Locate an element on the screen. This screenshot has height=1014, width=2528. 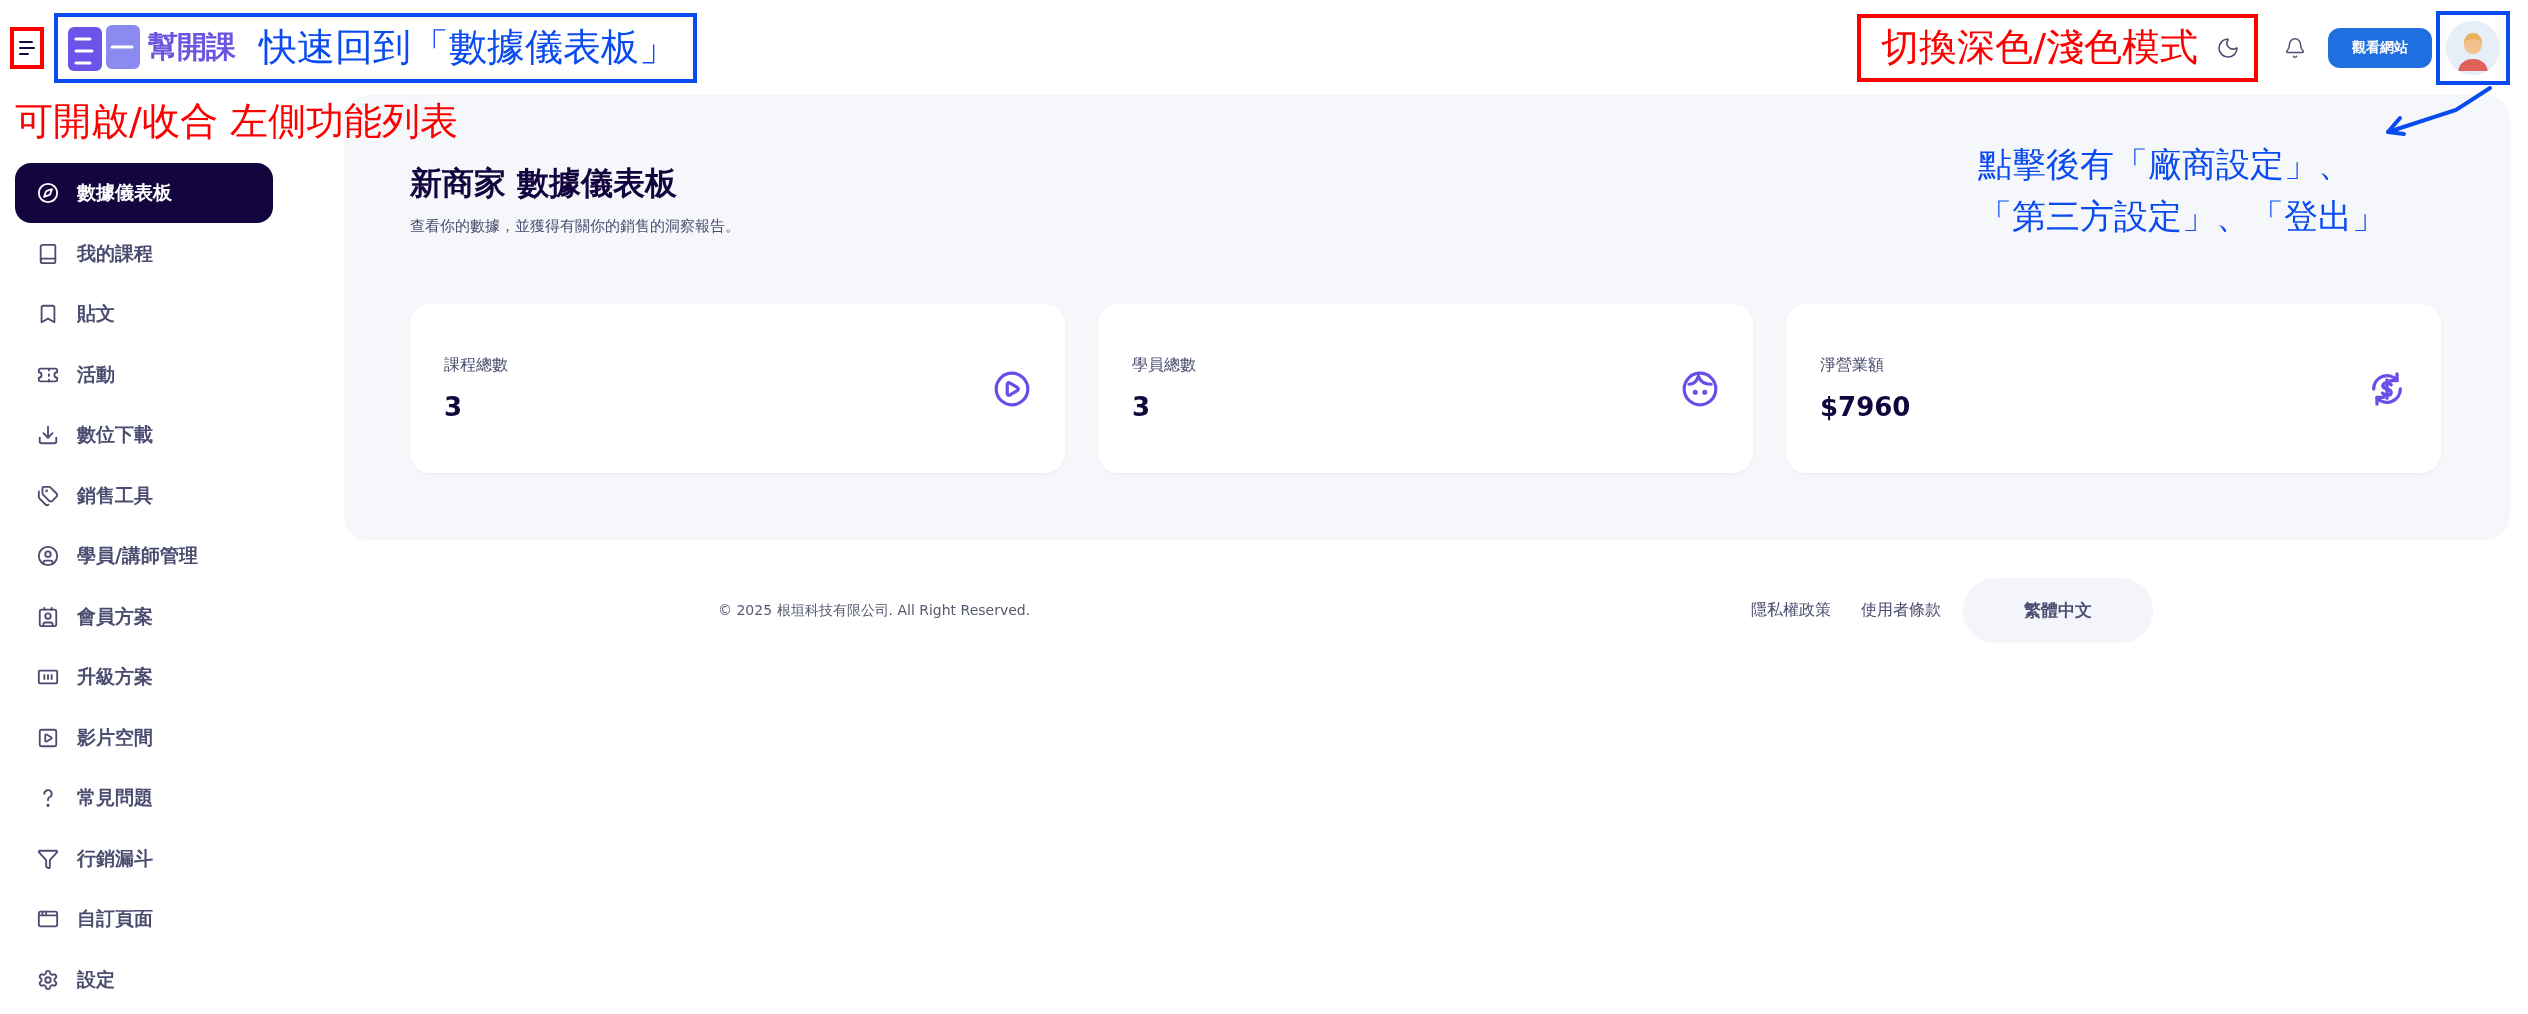
id-card-icon is located at coordinates (48, 616).